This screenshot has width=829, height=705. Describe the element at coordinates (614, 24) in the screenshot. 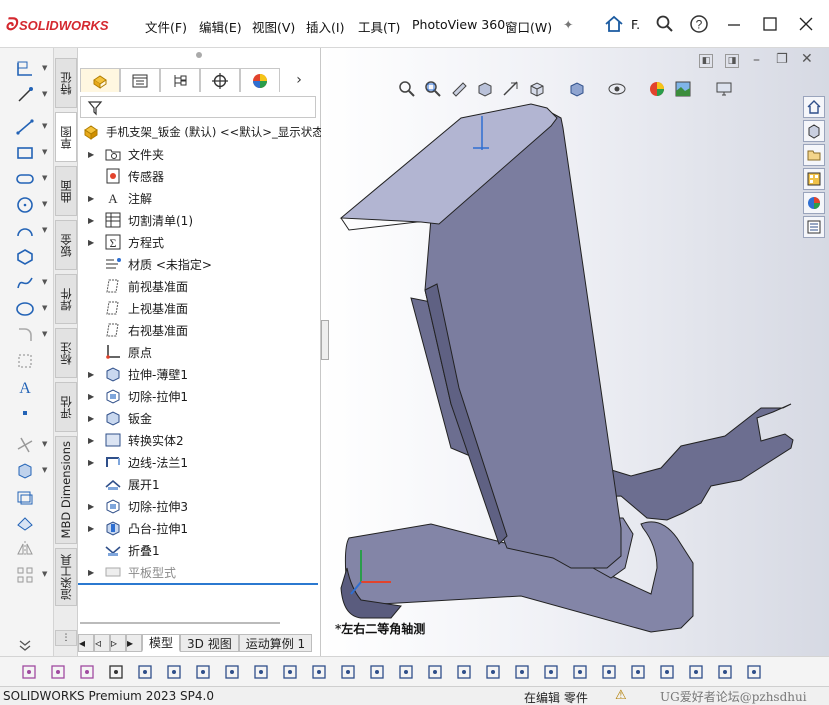

I see `home-icon` at that location.